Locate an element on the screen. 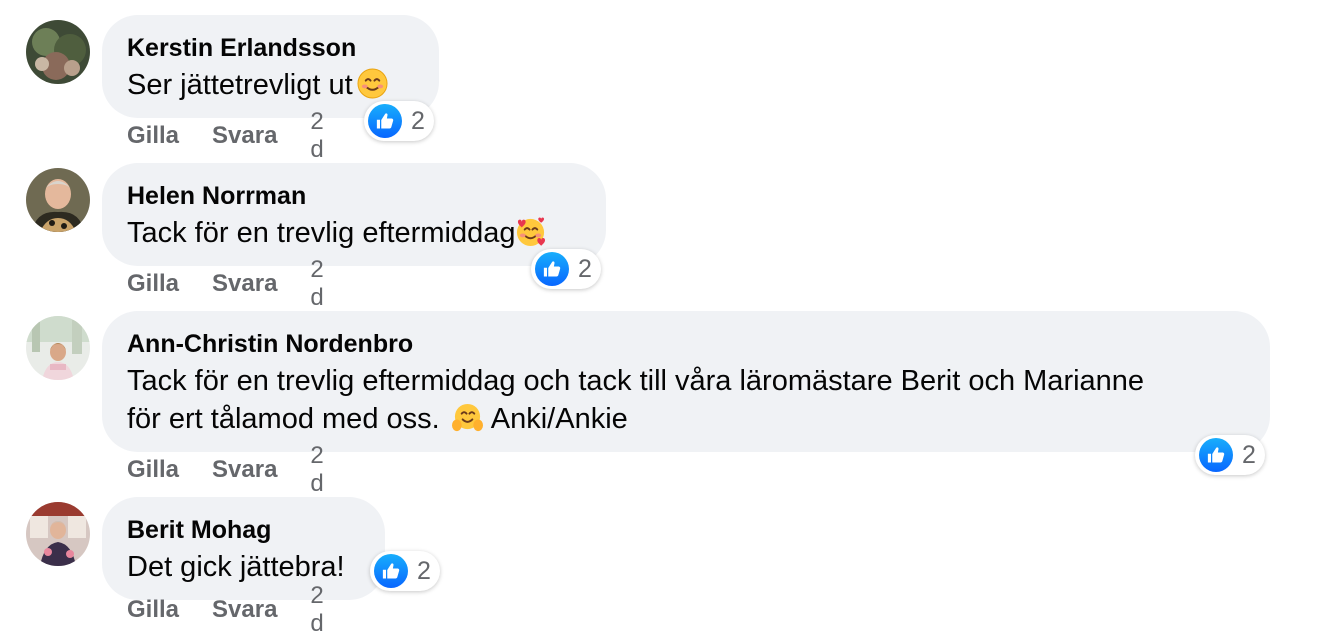 The height and width of the screenshot is (638, 1322). comment-author: Helen Norrman is located at coordinates (354, 196).